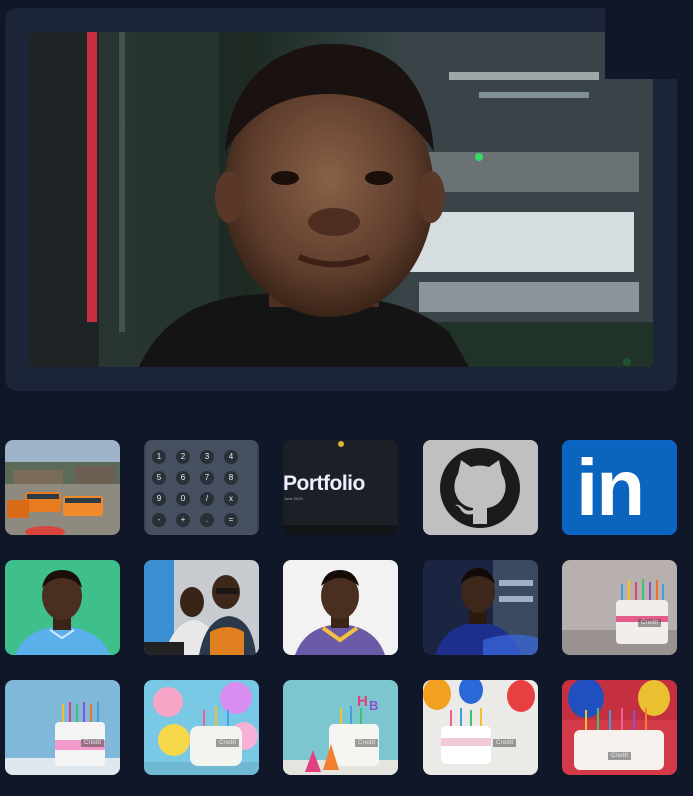 This screenshot has width=693, height=796. Describe the element at coordinates (340, 607) in the screenshot. I see `gallery-item-portrait-white` at that location.